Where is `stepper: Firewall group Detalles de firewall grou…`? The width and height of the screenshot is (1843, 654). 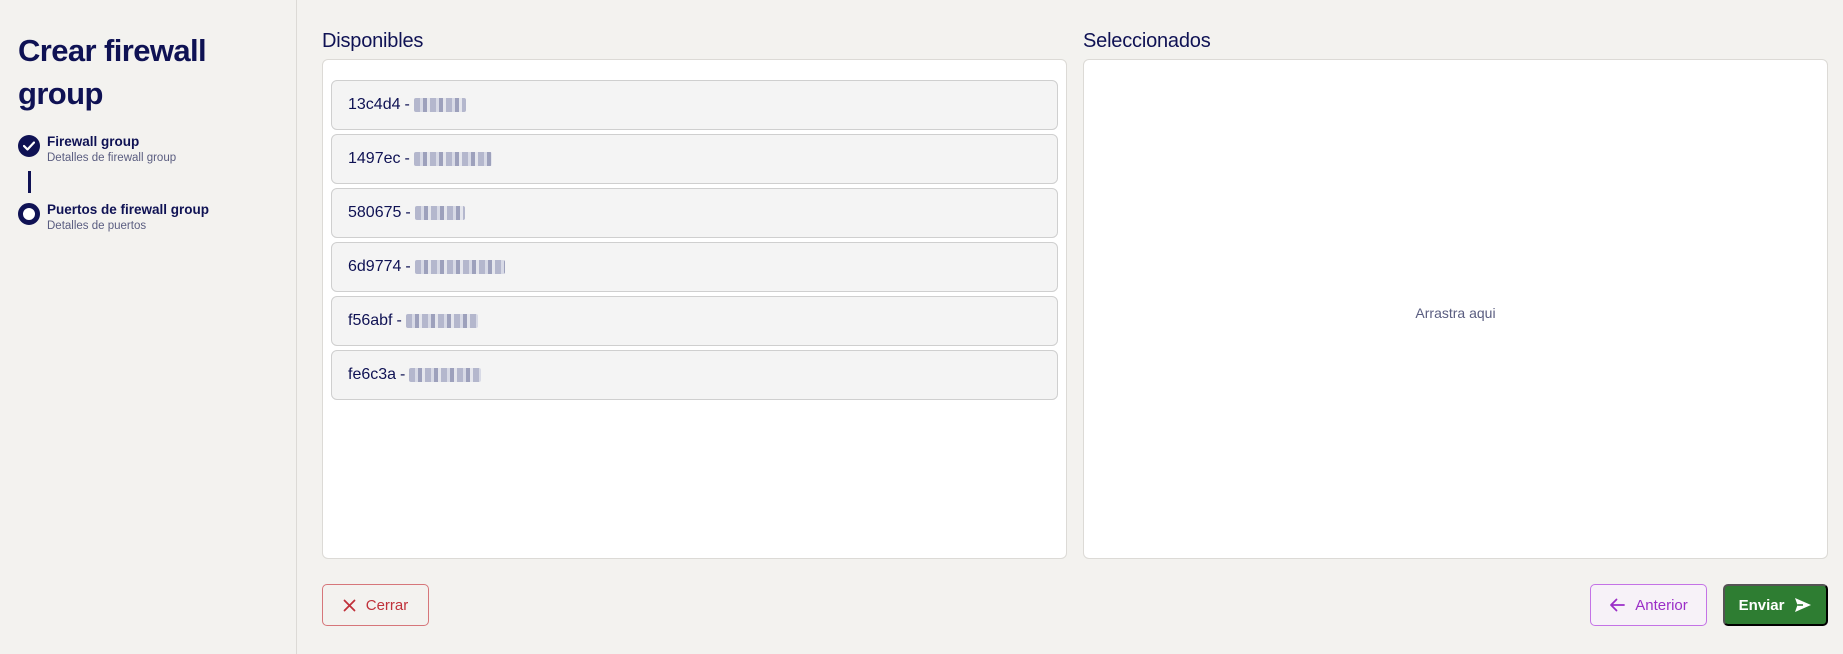 stepper: Firewall group Detalles de firewall grou… is located at coordinates (148, 183).